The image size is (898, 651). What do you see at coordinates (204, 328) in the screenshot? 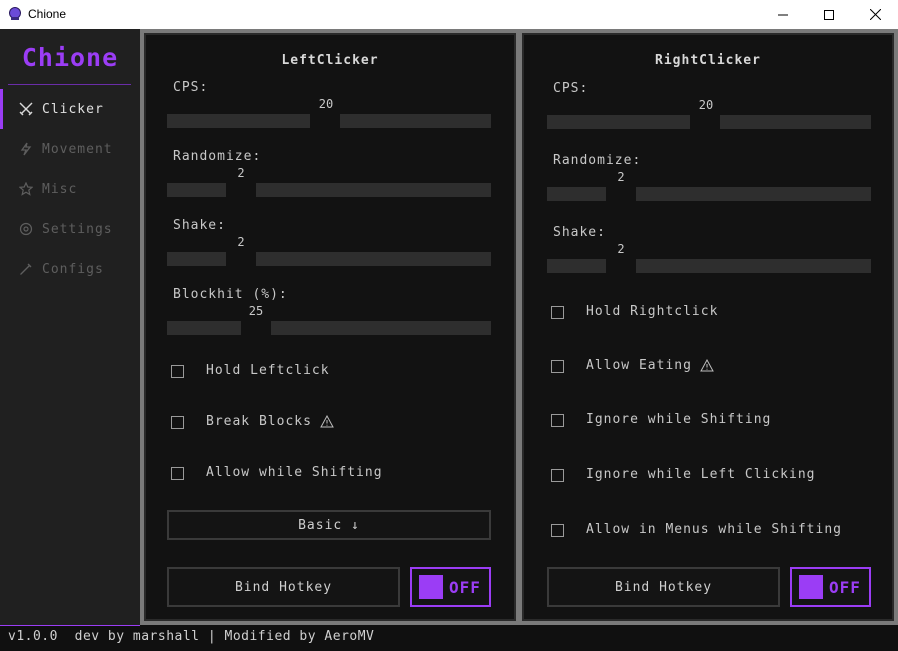
I see `blockhit-slider-track-left` at bounding box center [204, 328].